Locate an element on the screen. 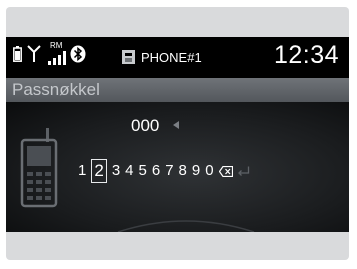 Image resolution: width=357 pixels, height=269 pixels. key-9: 9 is located at coordinates (196, 171).